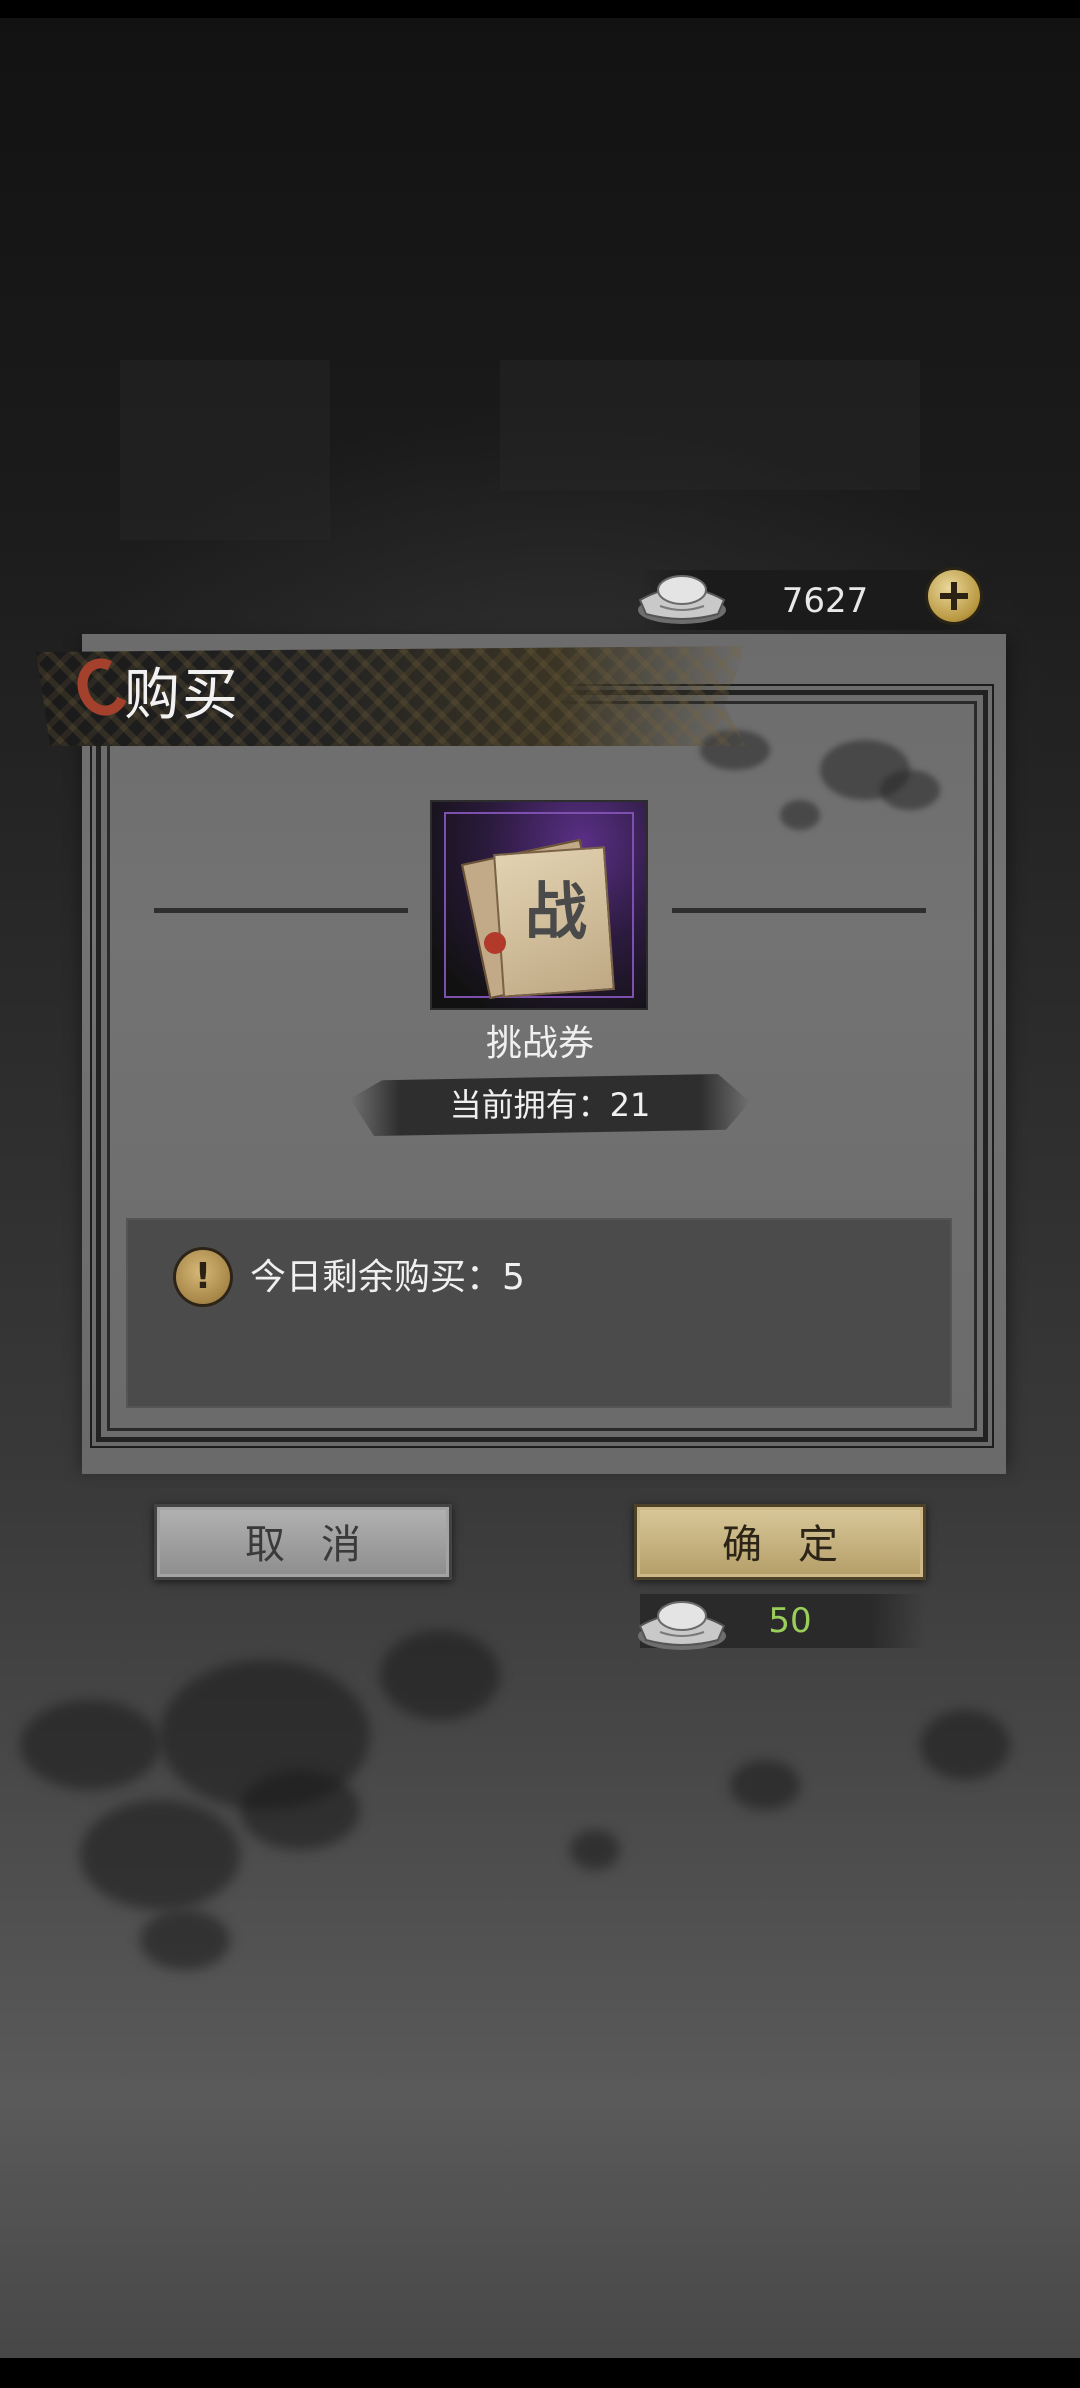 This screenshot has height=2388, width=1080. I want to click on owned-count: 当前拥有：21, so click(550, 1105).